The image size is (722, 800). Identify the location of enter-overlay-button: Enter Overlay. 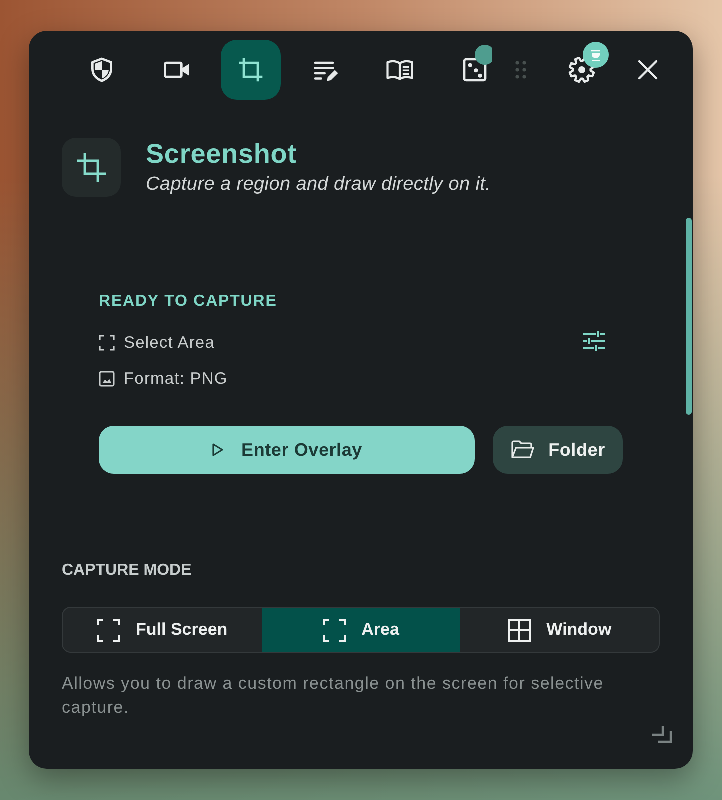
(287, 450).